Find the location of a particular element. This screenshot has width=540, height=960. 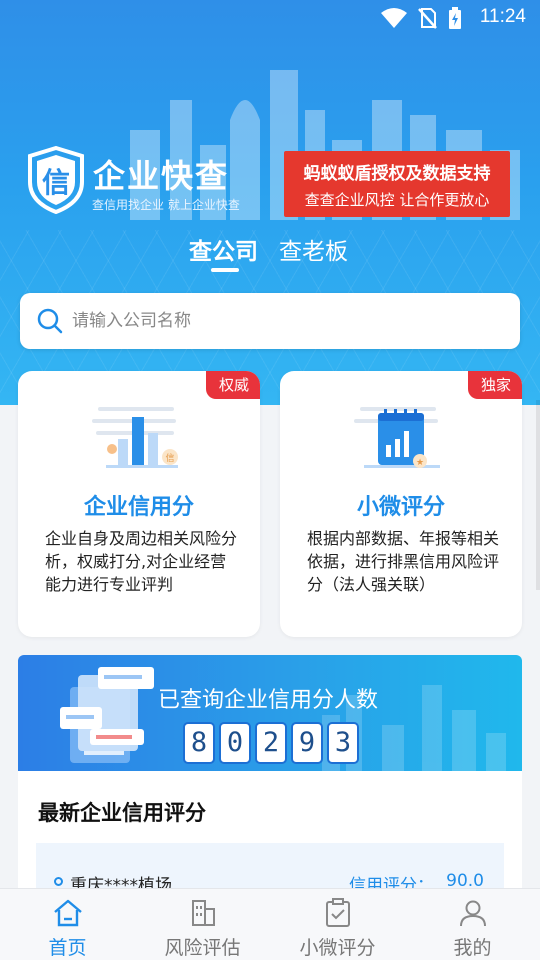

clock: 11:24 is located at coordinates (502, 16).